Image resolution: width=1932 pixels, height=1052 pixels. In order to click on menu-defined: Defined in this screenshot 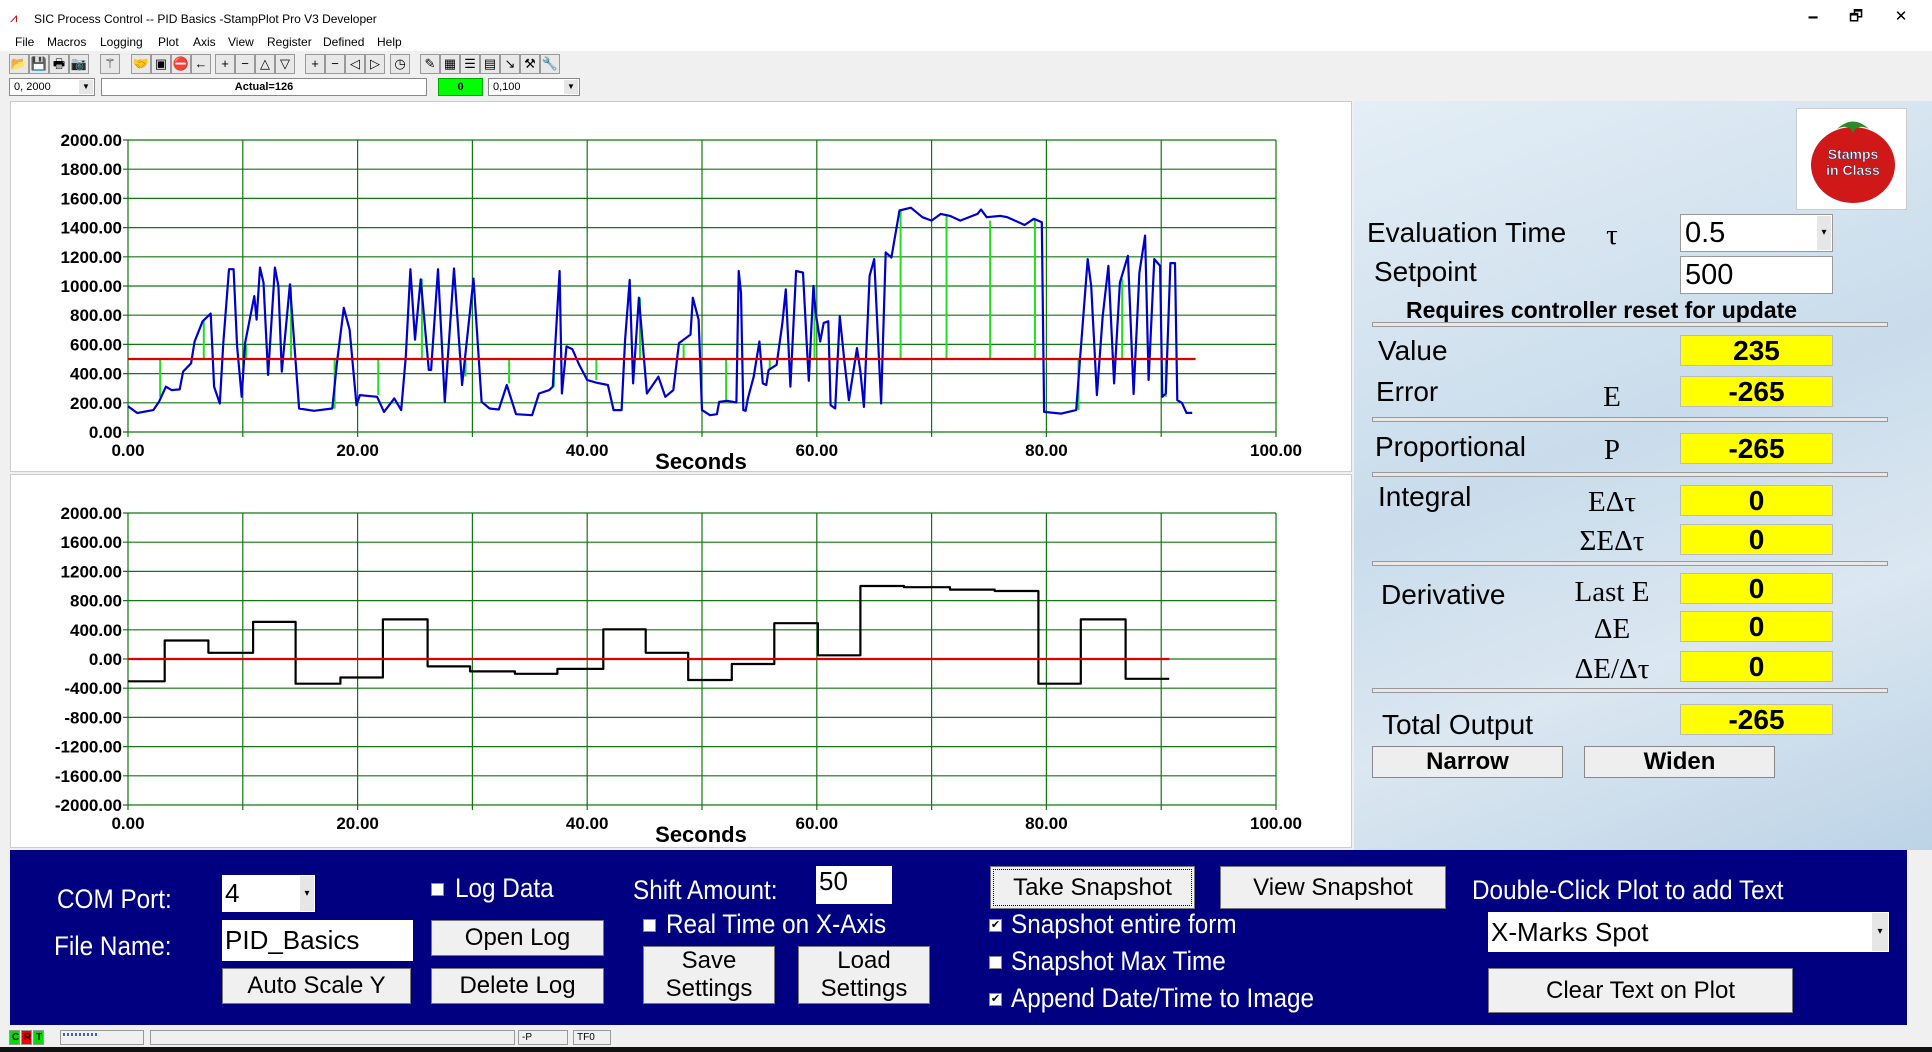, I will do `click(343, 42)`.